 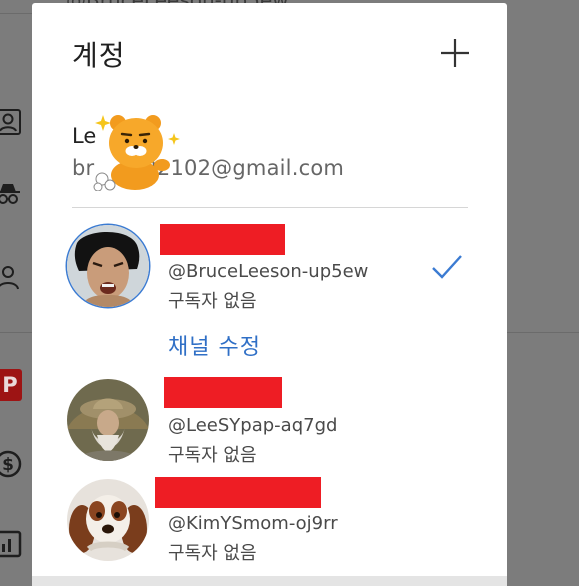 What do you see at coordinates (11, 122) in the screenshot?
I see `person-icon` at bounding box center [11, 122].